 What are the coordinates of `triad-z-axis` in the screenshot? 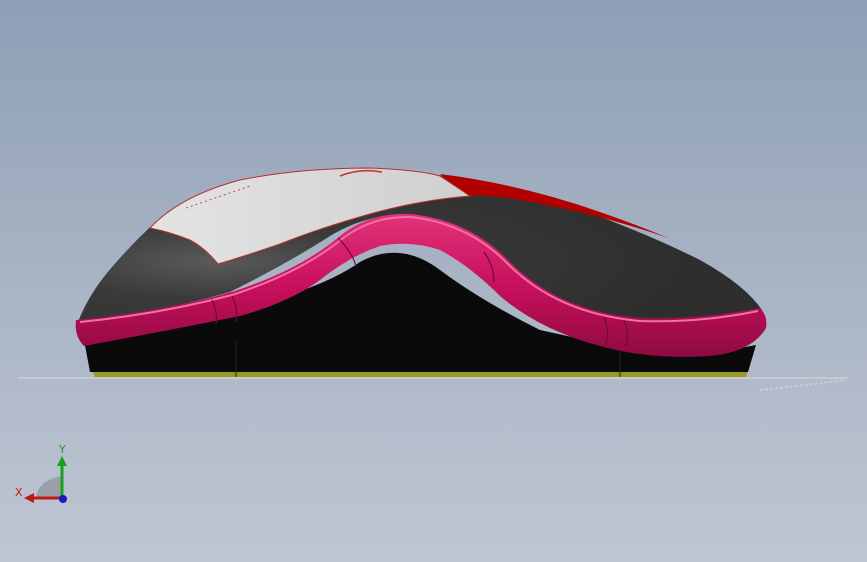 It's located at (63, 499).